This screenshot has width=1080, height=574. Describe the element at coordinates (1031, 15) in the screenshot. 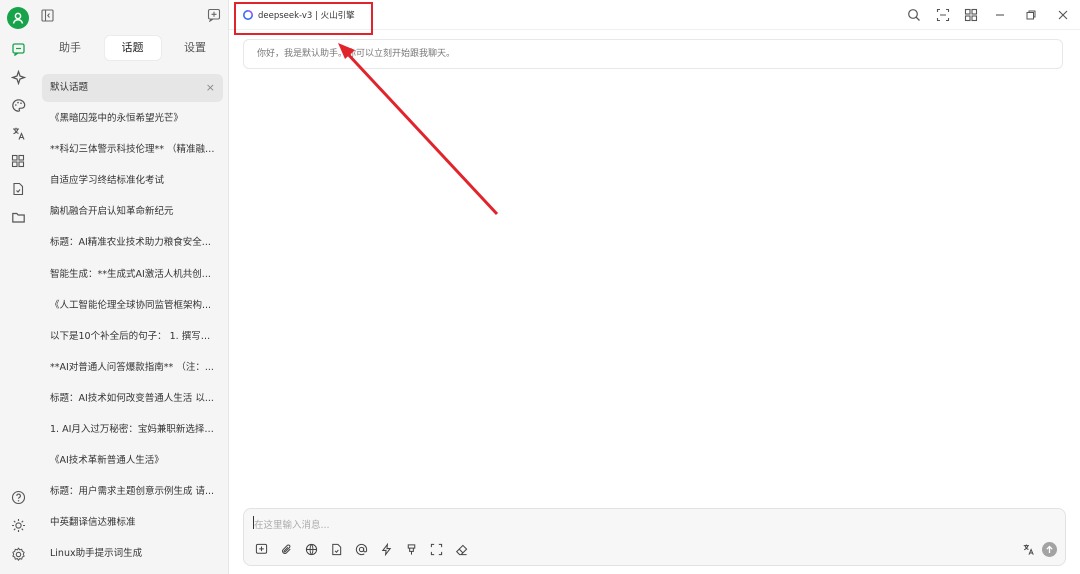

I see `restore-window-icon` at that location.